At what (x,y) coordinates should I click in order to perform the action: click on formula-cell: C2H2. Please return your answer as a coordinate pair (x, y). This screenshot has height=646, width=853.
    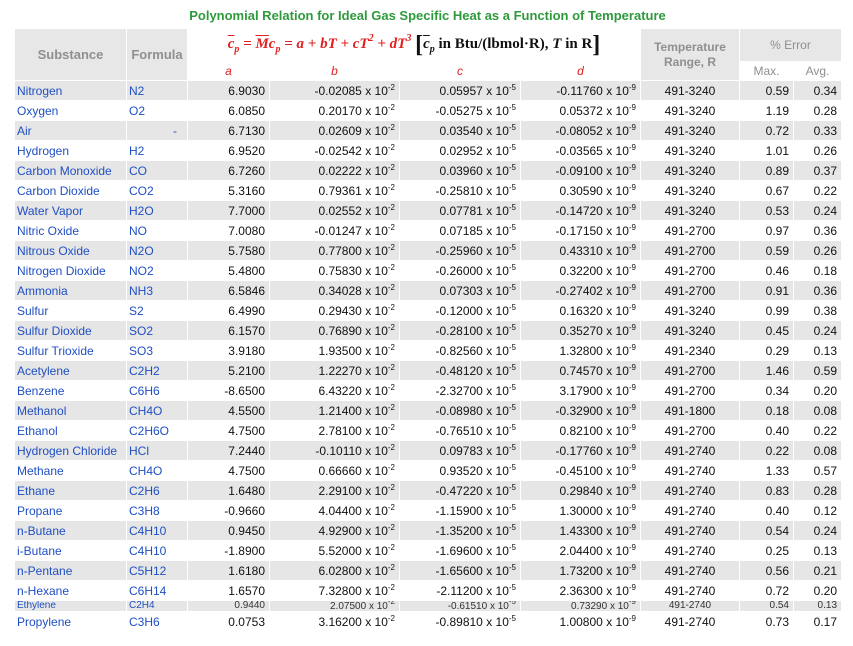
    Looking at the image, I should click on (157, 370).